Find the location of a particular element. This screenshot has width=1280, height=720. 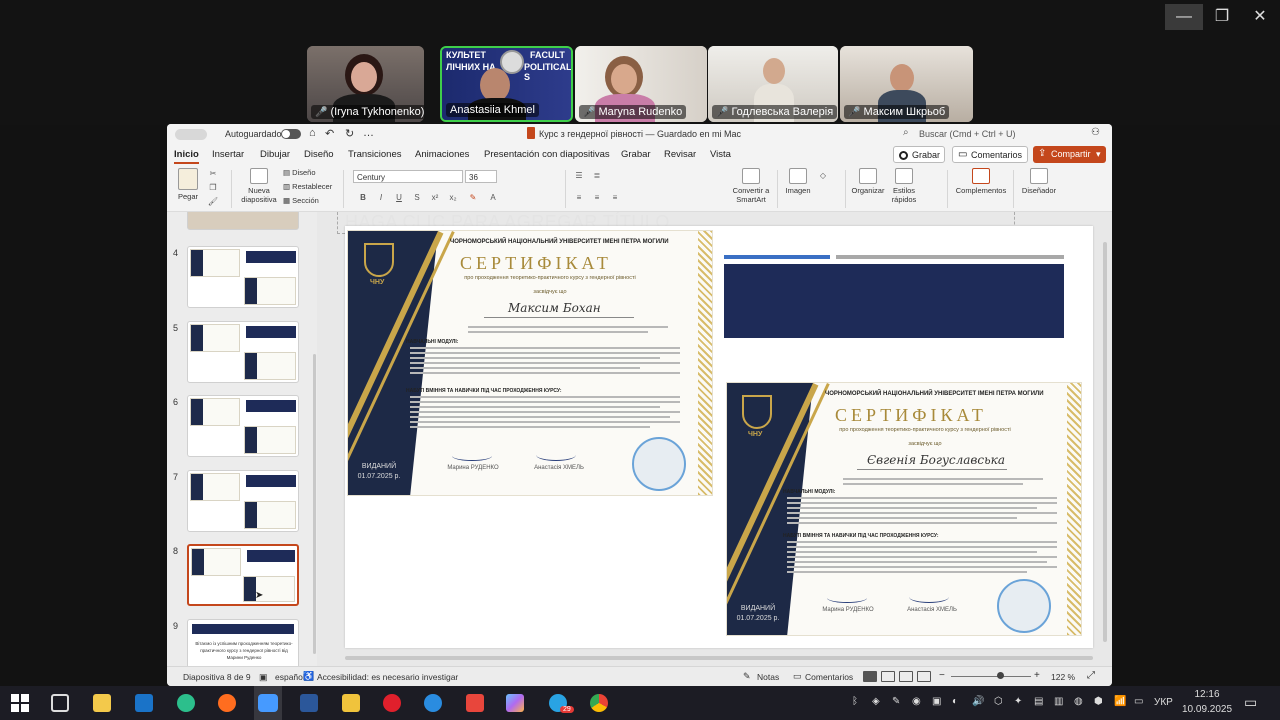

spelling-icon: ▣ is located at coordinates (263, 677).